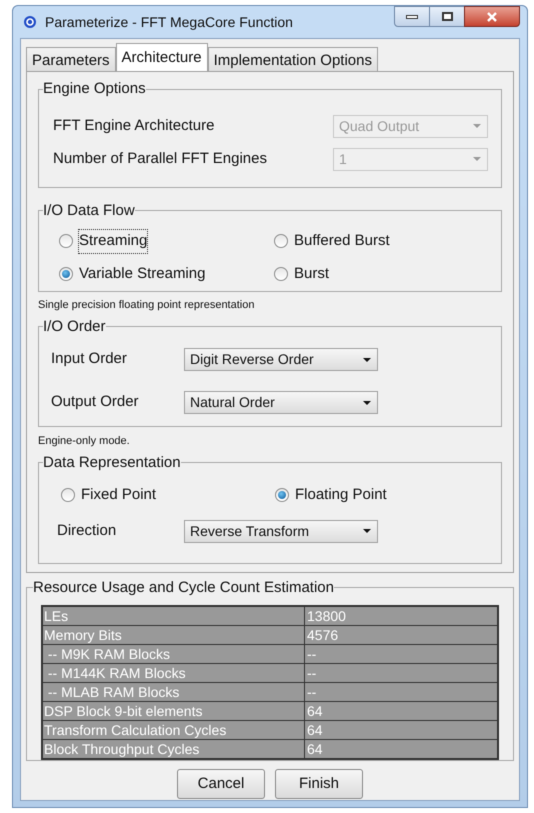  I want to click on window-title: Parameterize - FFT MegaCore Function, so click(169, 22).